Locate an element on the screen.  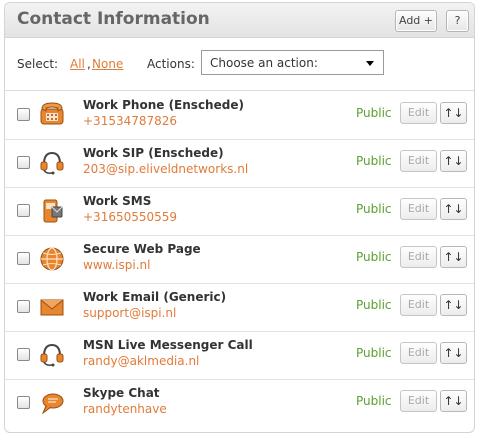
contact-value-link: 203@sip.eliveldnetworks.nl is located at coordinates (165, 169).